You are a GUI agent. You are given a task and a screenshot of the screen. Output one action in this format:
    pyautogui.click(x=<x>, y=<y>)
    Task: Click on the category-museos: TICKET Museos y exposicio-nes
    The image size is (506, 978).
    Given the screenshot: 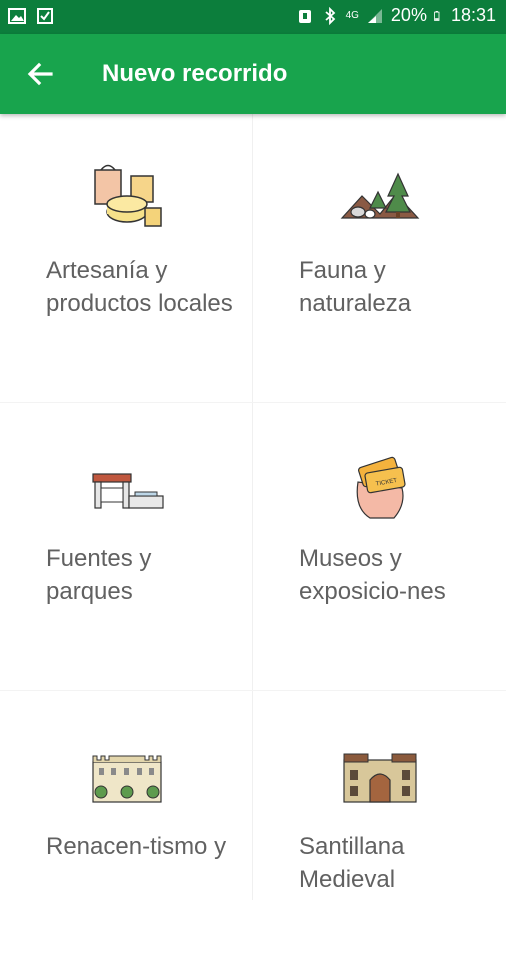 What is the action you would take?
    pyautogui.click(x=379, y=546)
    